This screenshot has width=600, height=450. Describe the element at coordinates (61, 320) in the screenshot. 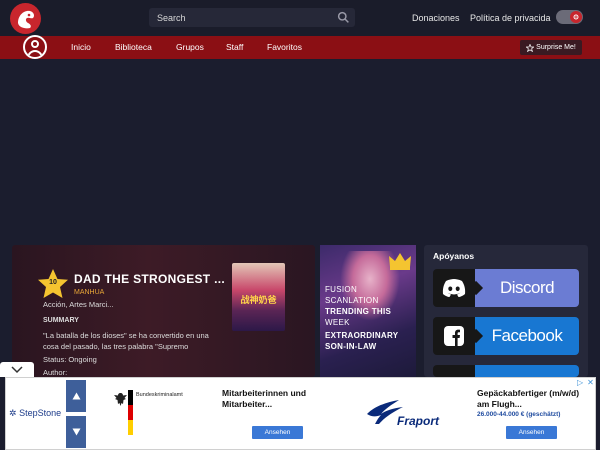

I see `summary-heading: SUMMARY` at that location.